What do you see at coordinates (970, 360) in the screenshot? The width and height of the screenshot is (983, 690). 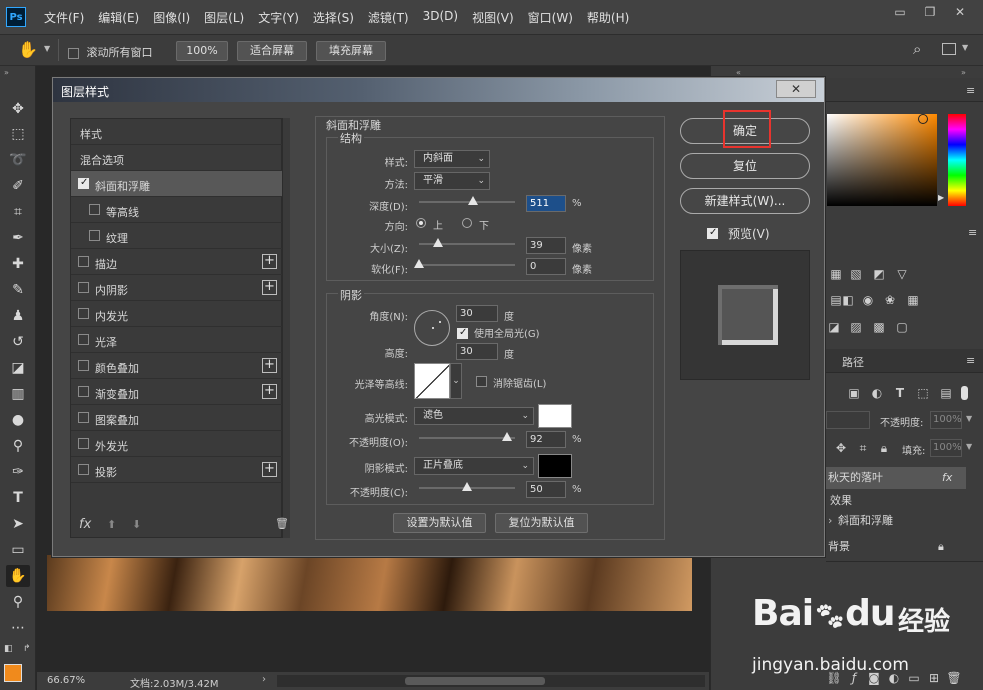 I see `layers-menu-icon: ≡` at bounding box center [970, 360].